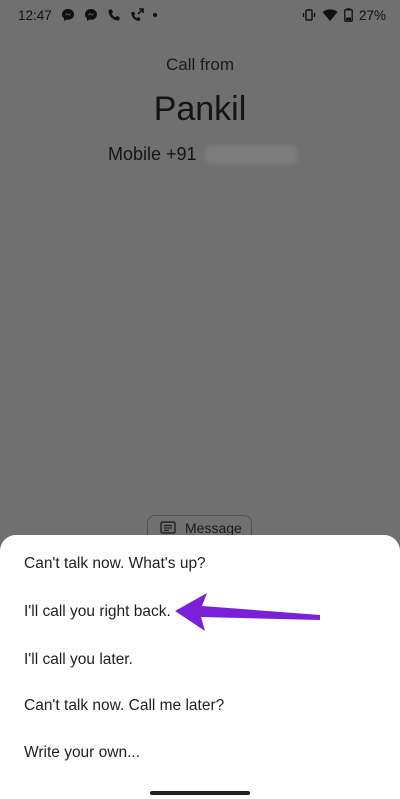 Image resolution: width=400 pixels, height=799 pixels. I want to click on notification-dot-icon, so click(154, 15).